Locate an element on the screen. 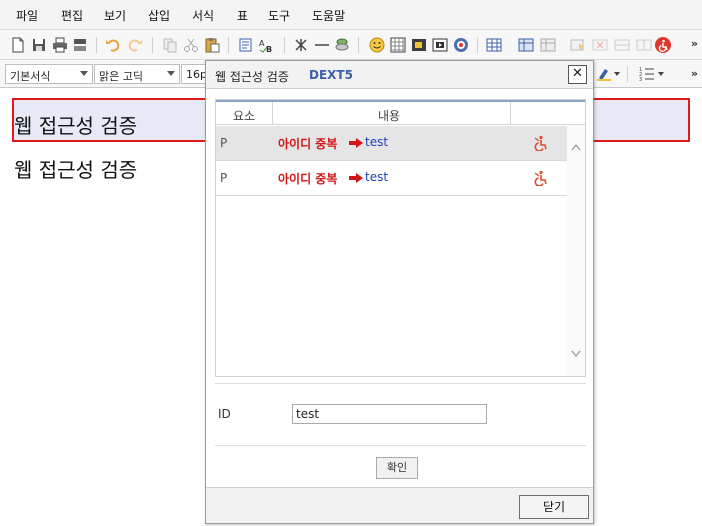 The image size is (702, 526). confirm-button: 확인 is located at coordinates (397, 468).